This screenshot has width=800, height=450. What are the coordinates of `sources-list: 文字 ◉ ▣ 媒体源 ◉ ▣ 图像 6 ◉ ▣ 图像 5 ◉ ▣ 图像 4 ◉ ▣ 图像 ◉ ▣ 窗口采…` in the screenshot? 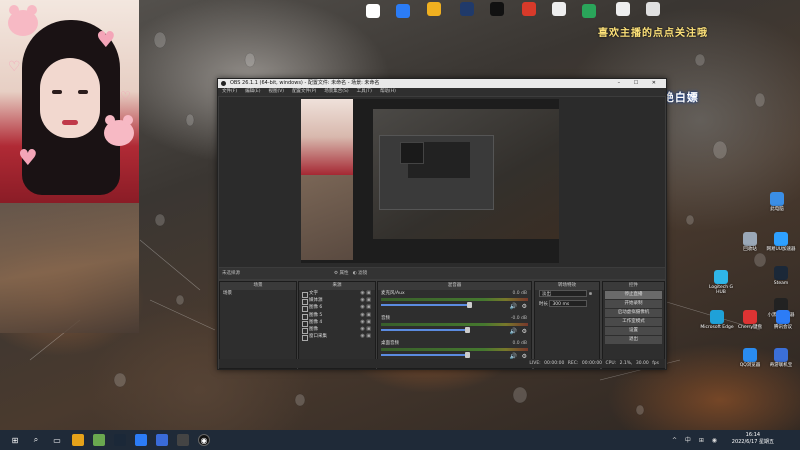 It's located at (337, 316).